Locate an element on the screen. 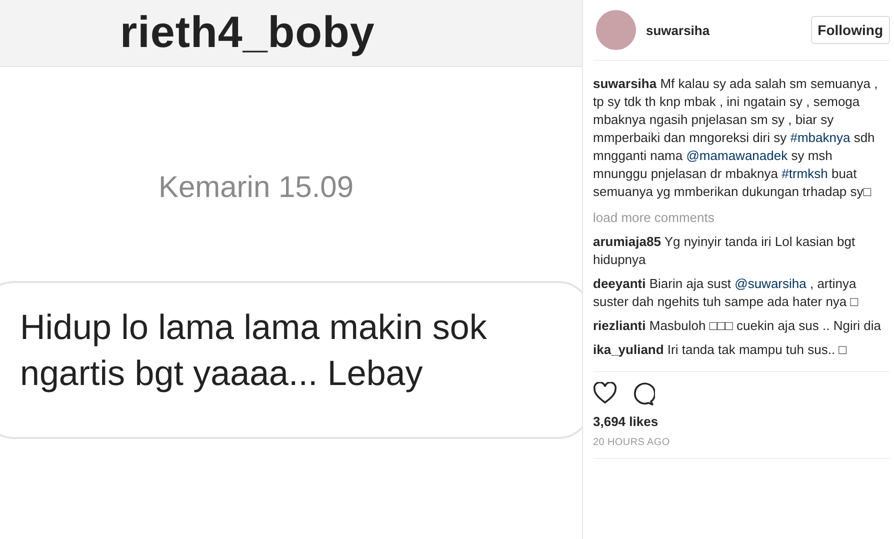 The image size is (894, 539). comment: ika_yuliand Iri tanda tak mampu tuh sus.. □ is located at coordinates (720, 350).